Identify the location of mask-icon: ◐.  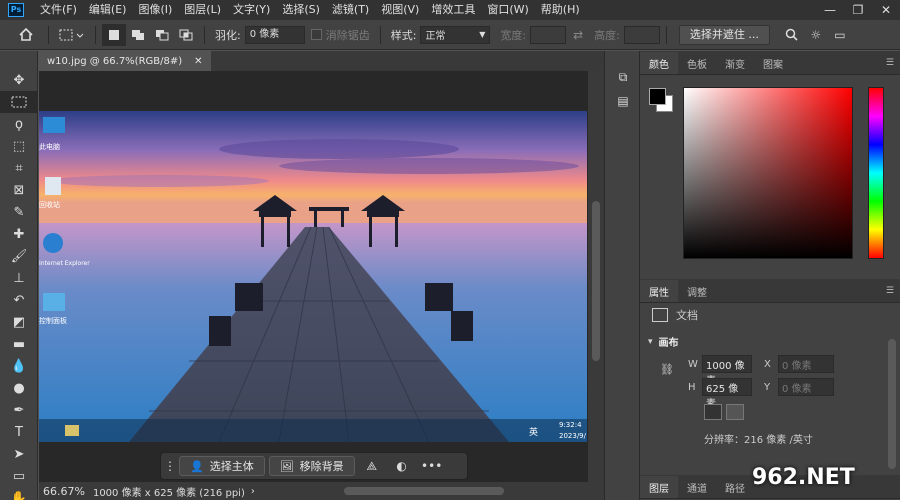
(402, 466).